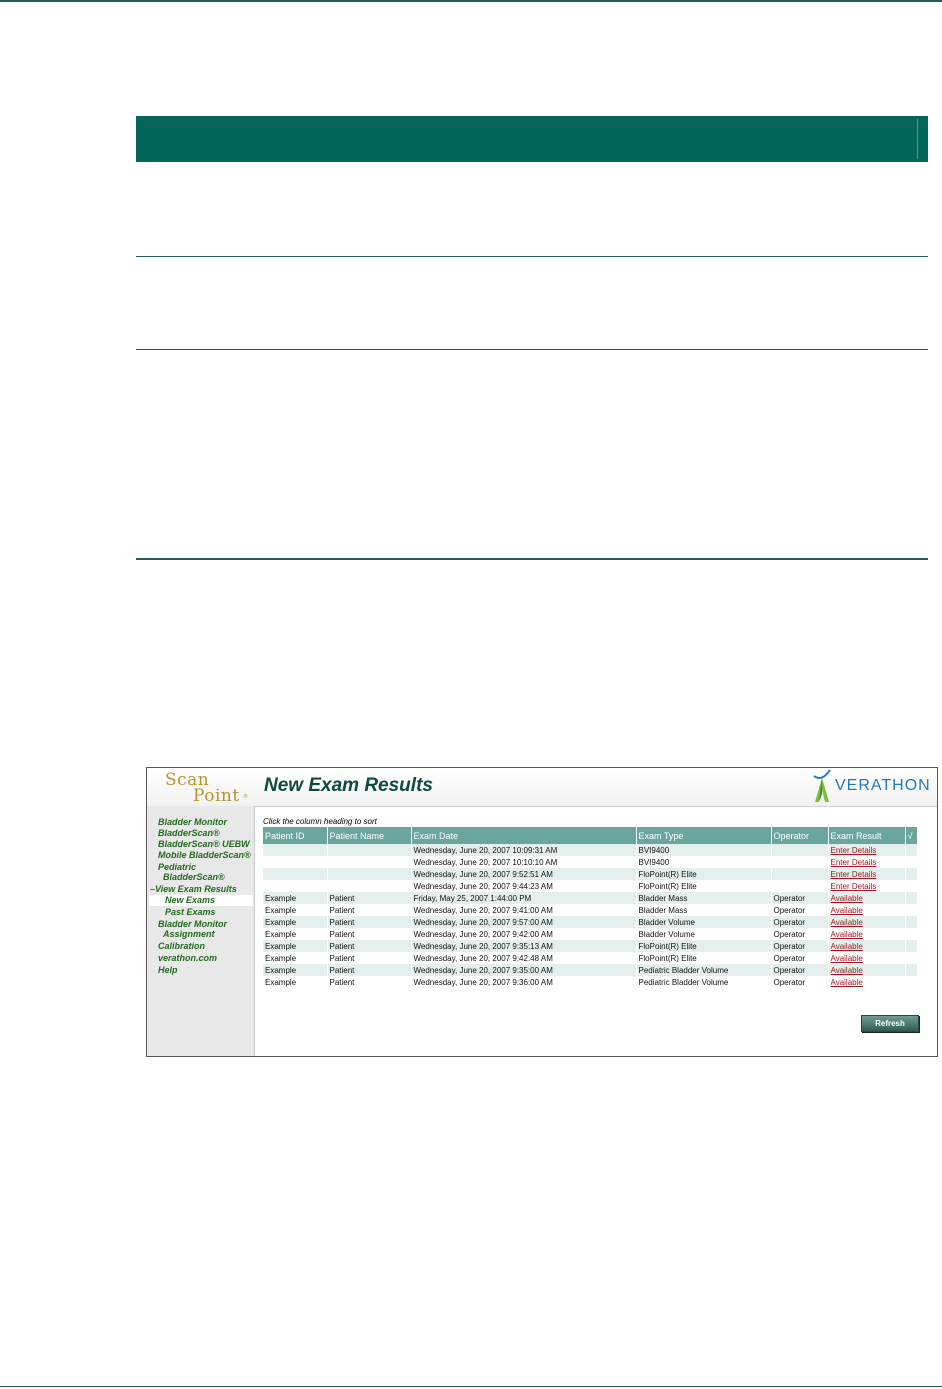 This screenshot has width=942, height=1389. What do you see at coordinates (168, 970) in the screenshot?
I see `sidebar-item-help: Help` at bounding box center [168, 970].